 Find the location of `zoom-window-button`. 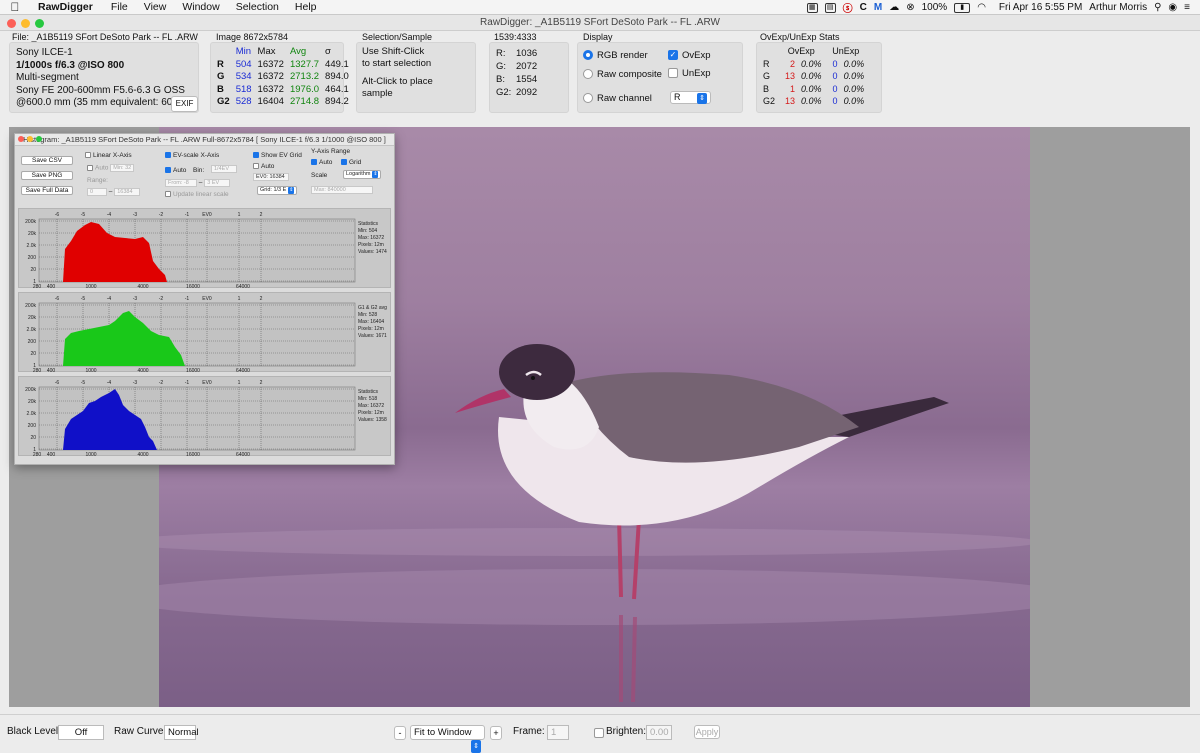

zoom-window-button is located at coordinates (39, 23).